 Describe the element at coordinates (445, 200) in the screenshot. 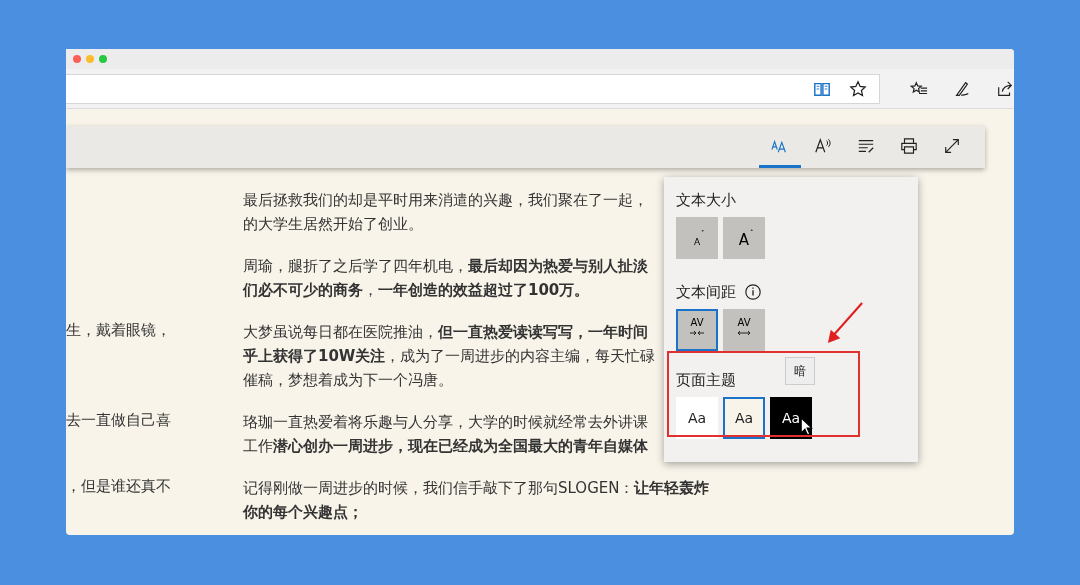

I see `text-line: 最后拯救我们的却是平时用来消遣的兴趣，我们聚在了一起，` at that location.